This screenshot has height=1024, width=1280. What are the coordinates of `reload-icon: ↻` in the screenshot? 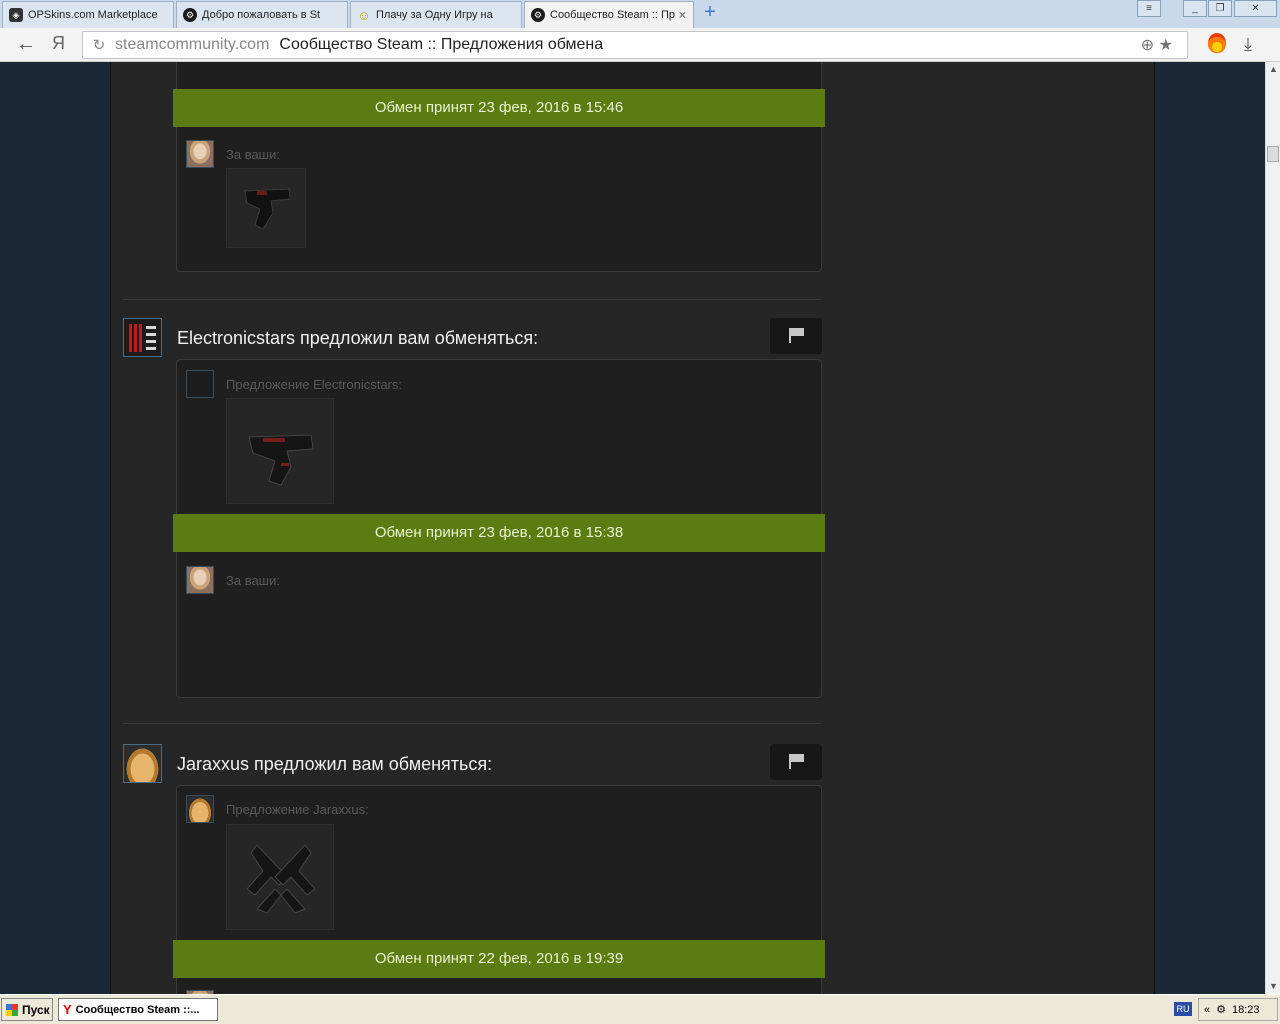 It's located at (99, 45).